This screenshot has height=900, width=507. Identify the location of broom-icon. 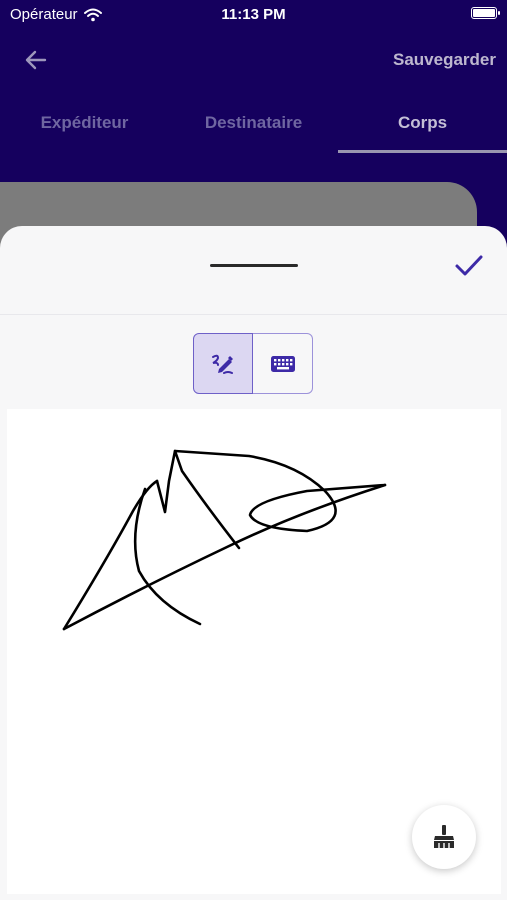
(444, 836).